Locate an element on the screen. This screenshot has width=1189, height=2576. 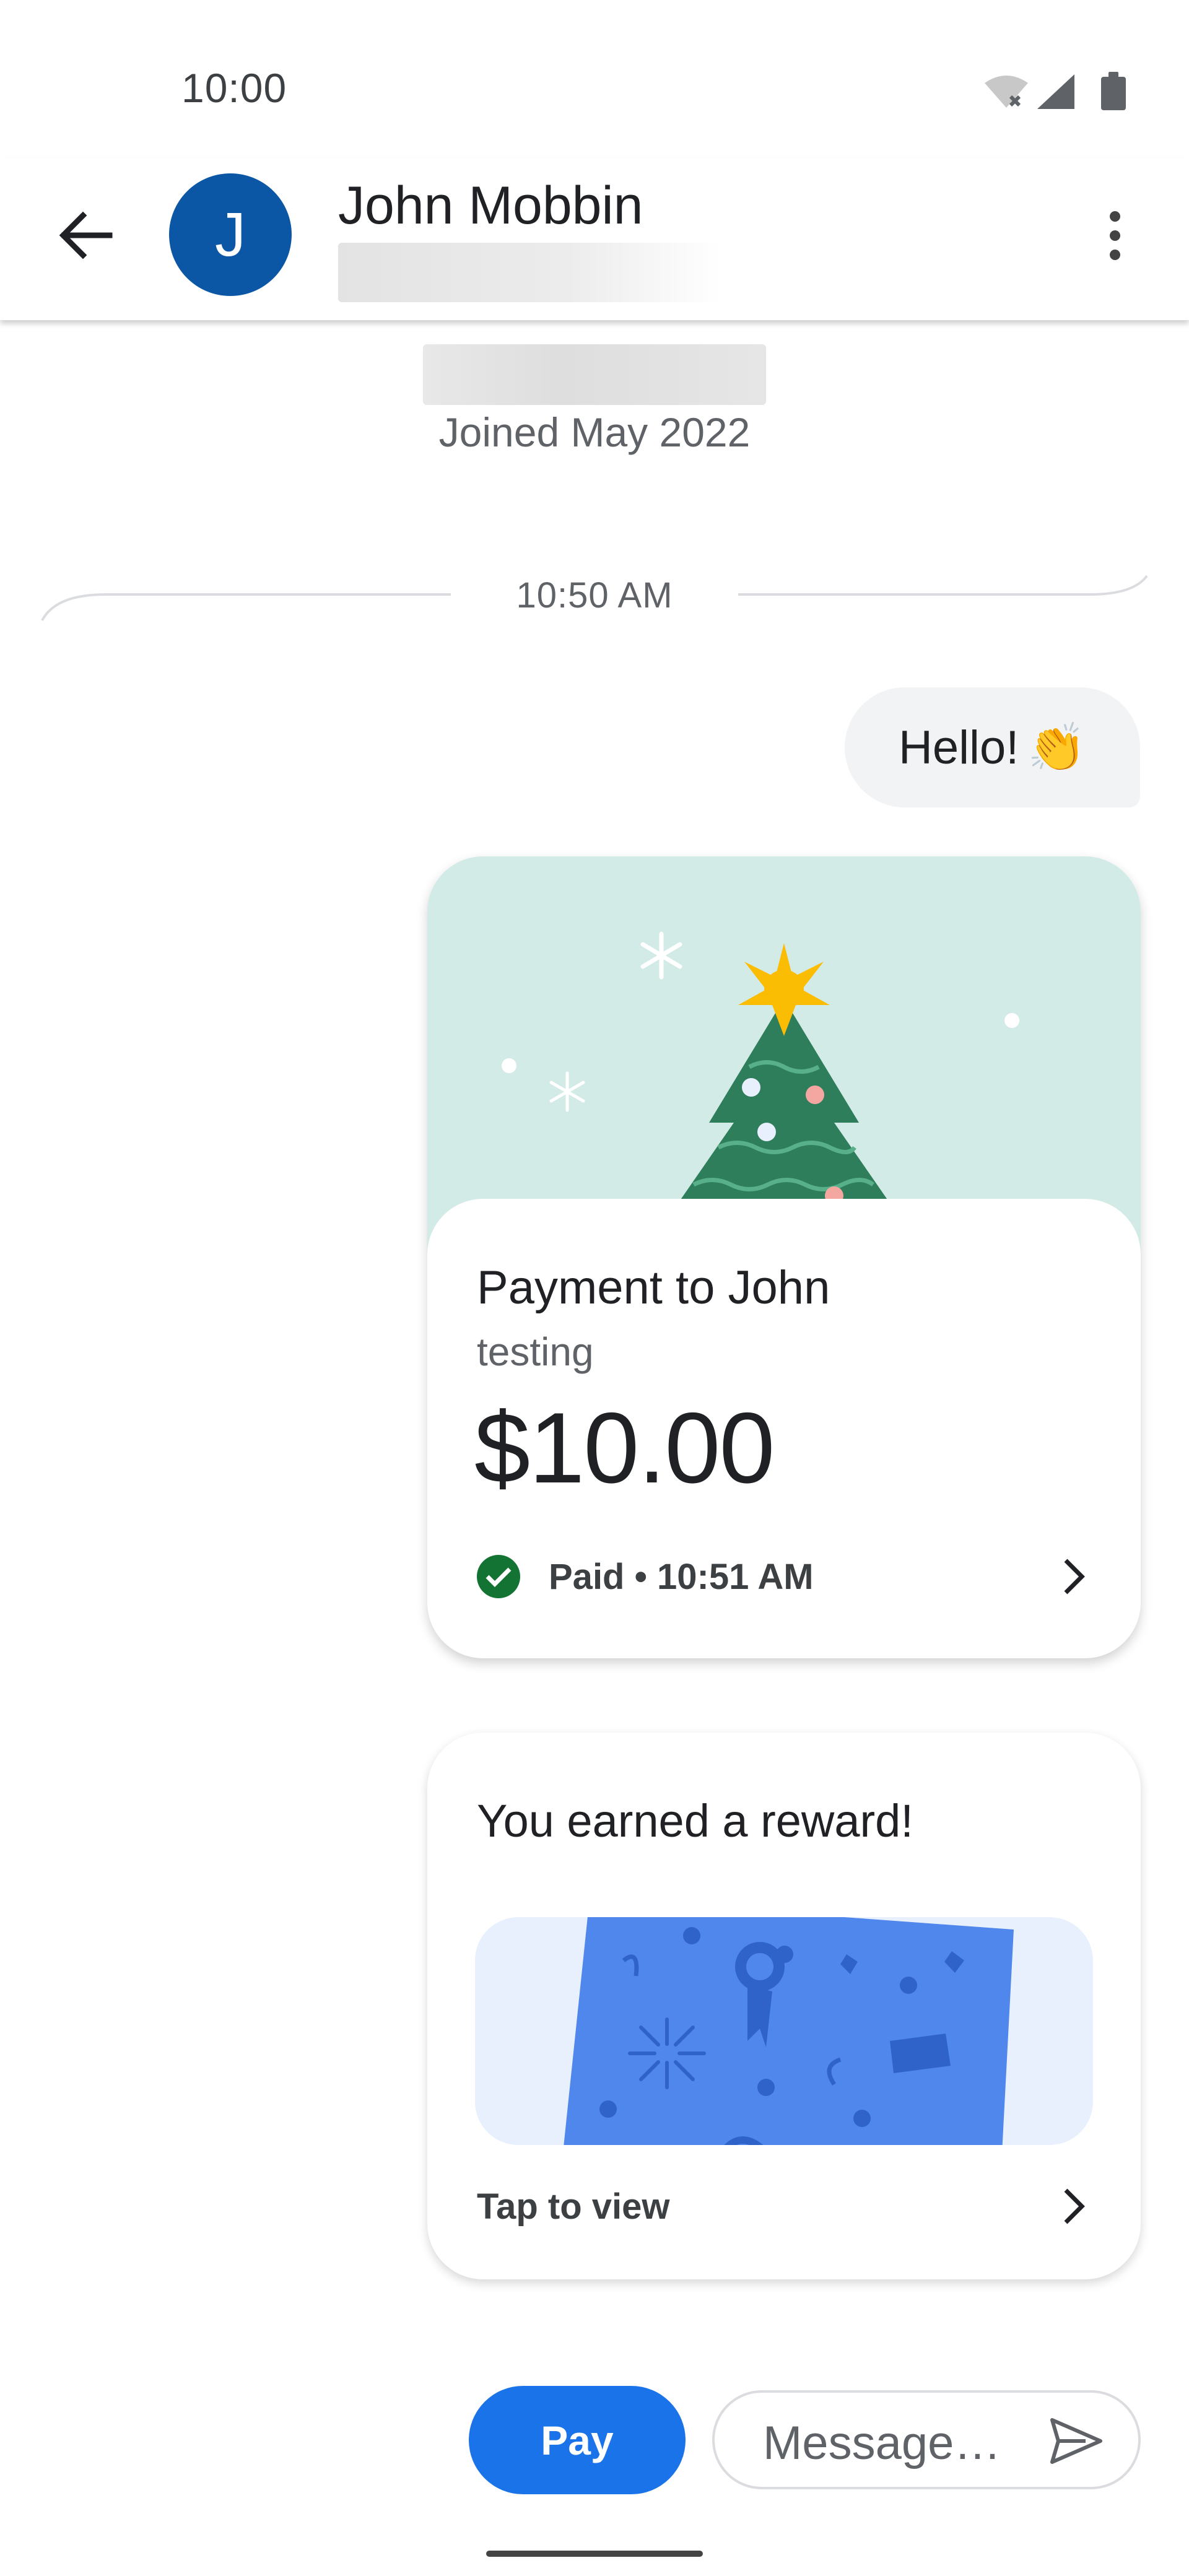
send-button is located at coordinates (1076, 2441).